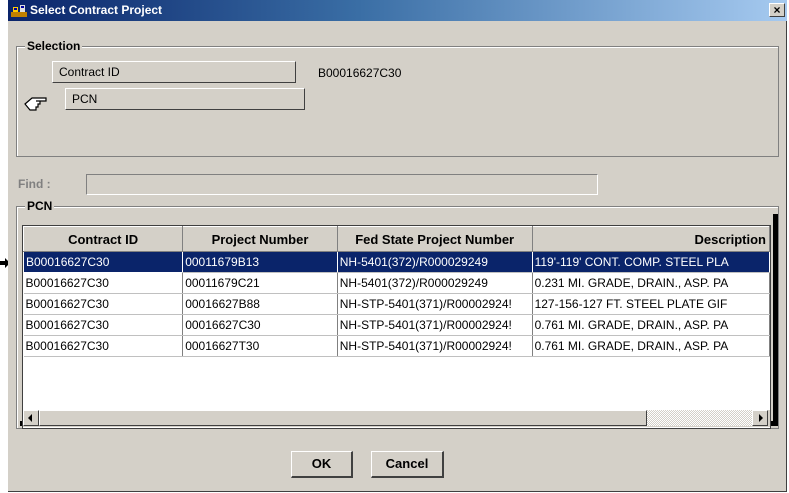 This screenshot has width=789, height=493. I want to click on find-label: Find :, so click(34, 184).